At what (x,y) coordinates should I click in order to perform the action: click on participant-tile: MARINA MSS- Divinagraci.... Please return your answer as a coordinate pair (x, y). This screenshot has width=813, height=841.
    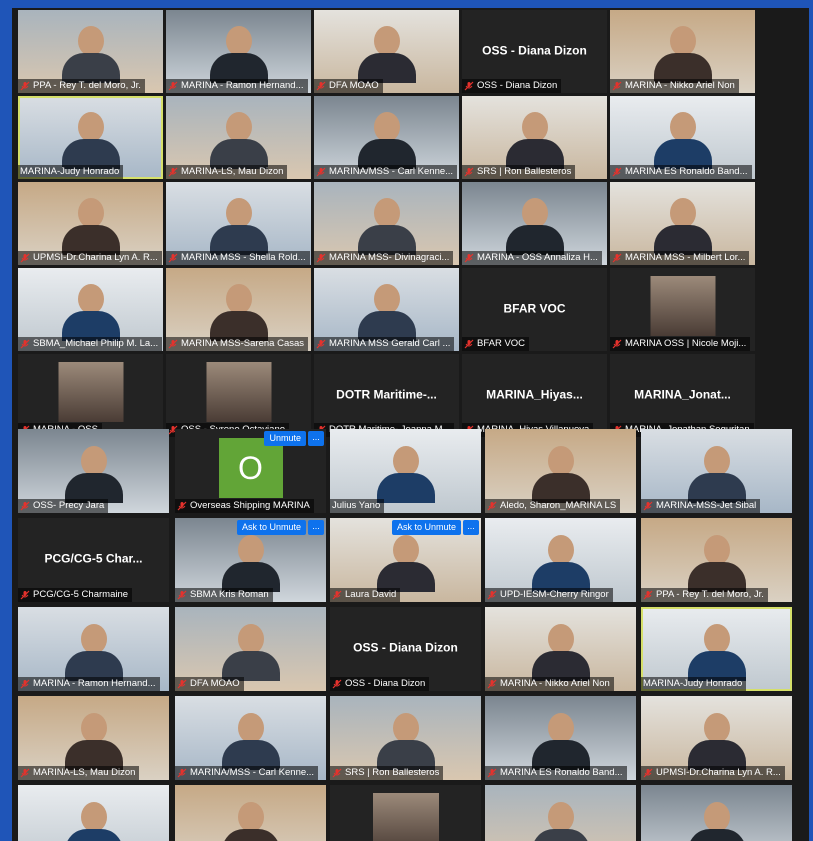
    Looking at the image, I should click on (386, 223).